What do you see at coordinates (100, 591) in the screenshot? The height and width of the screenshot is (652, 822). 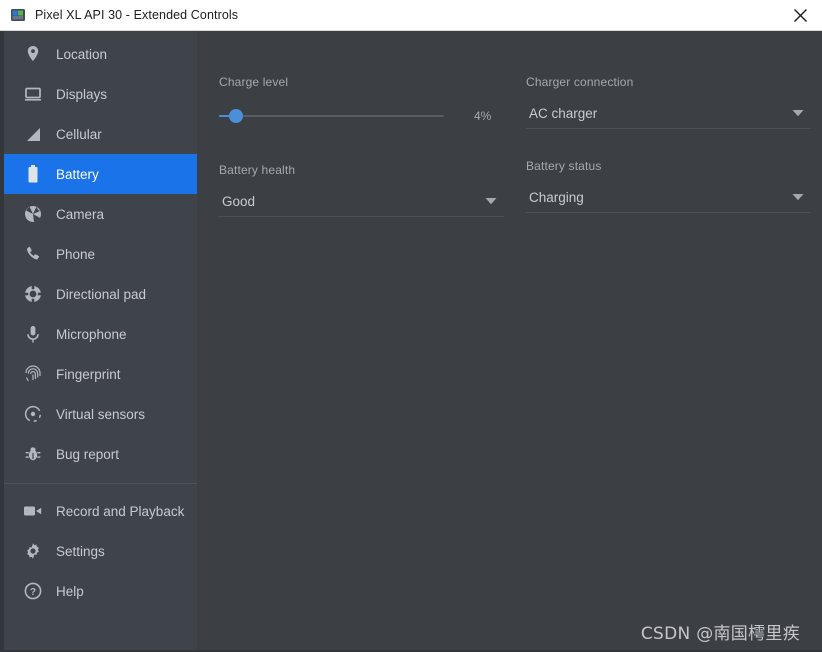 I see `sidebar-item-help: ? Help` at bounding box center [100, 591].